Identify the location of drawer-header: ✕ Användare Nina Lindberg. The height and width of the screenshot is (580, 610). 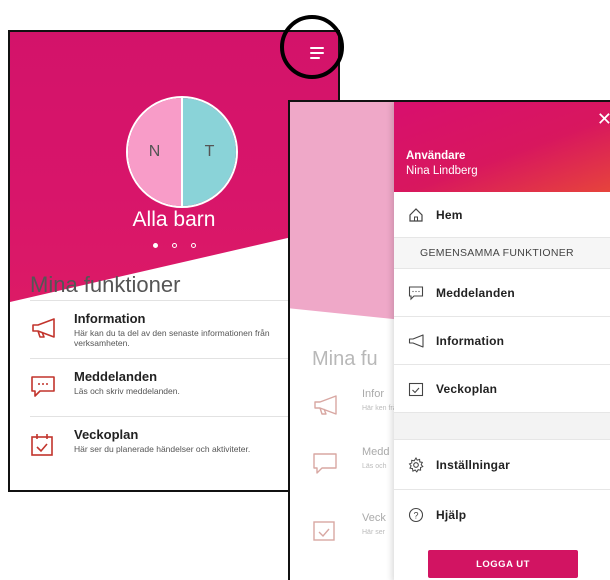
(502, 147).